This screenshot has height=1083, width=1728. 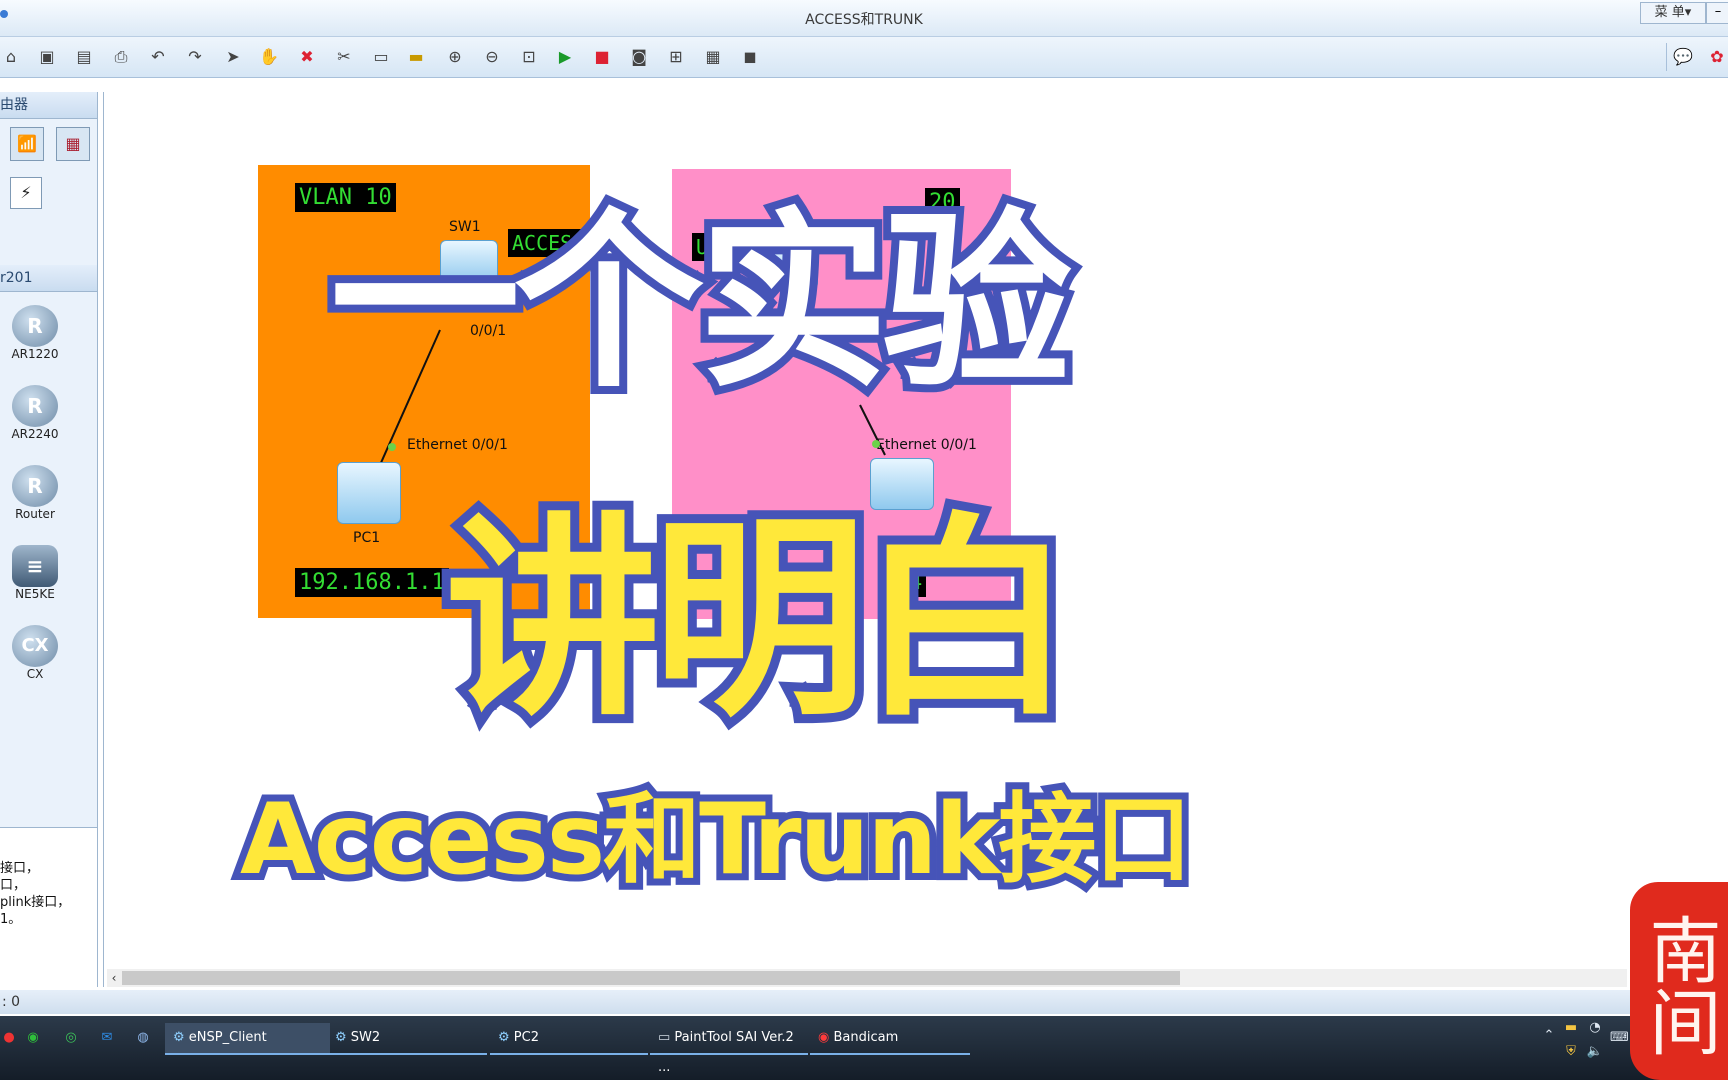 What do you see at coordinates (666, 1037) in the screenshot?
I see `sai-icon: ▭` at bounding box center [666, 1037].